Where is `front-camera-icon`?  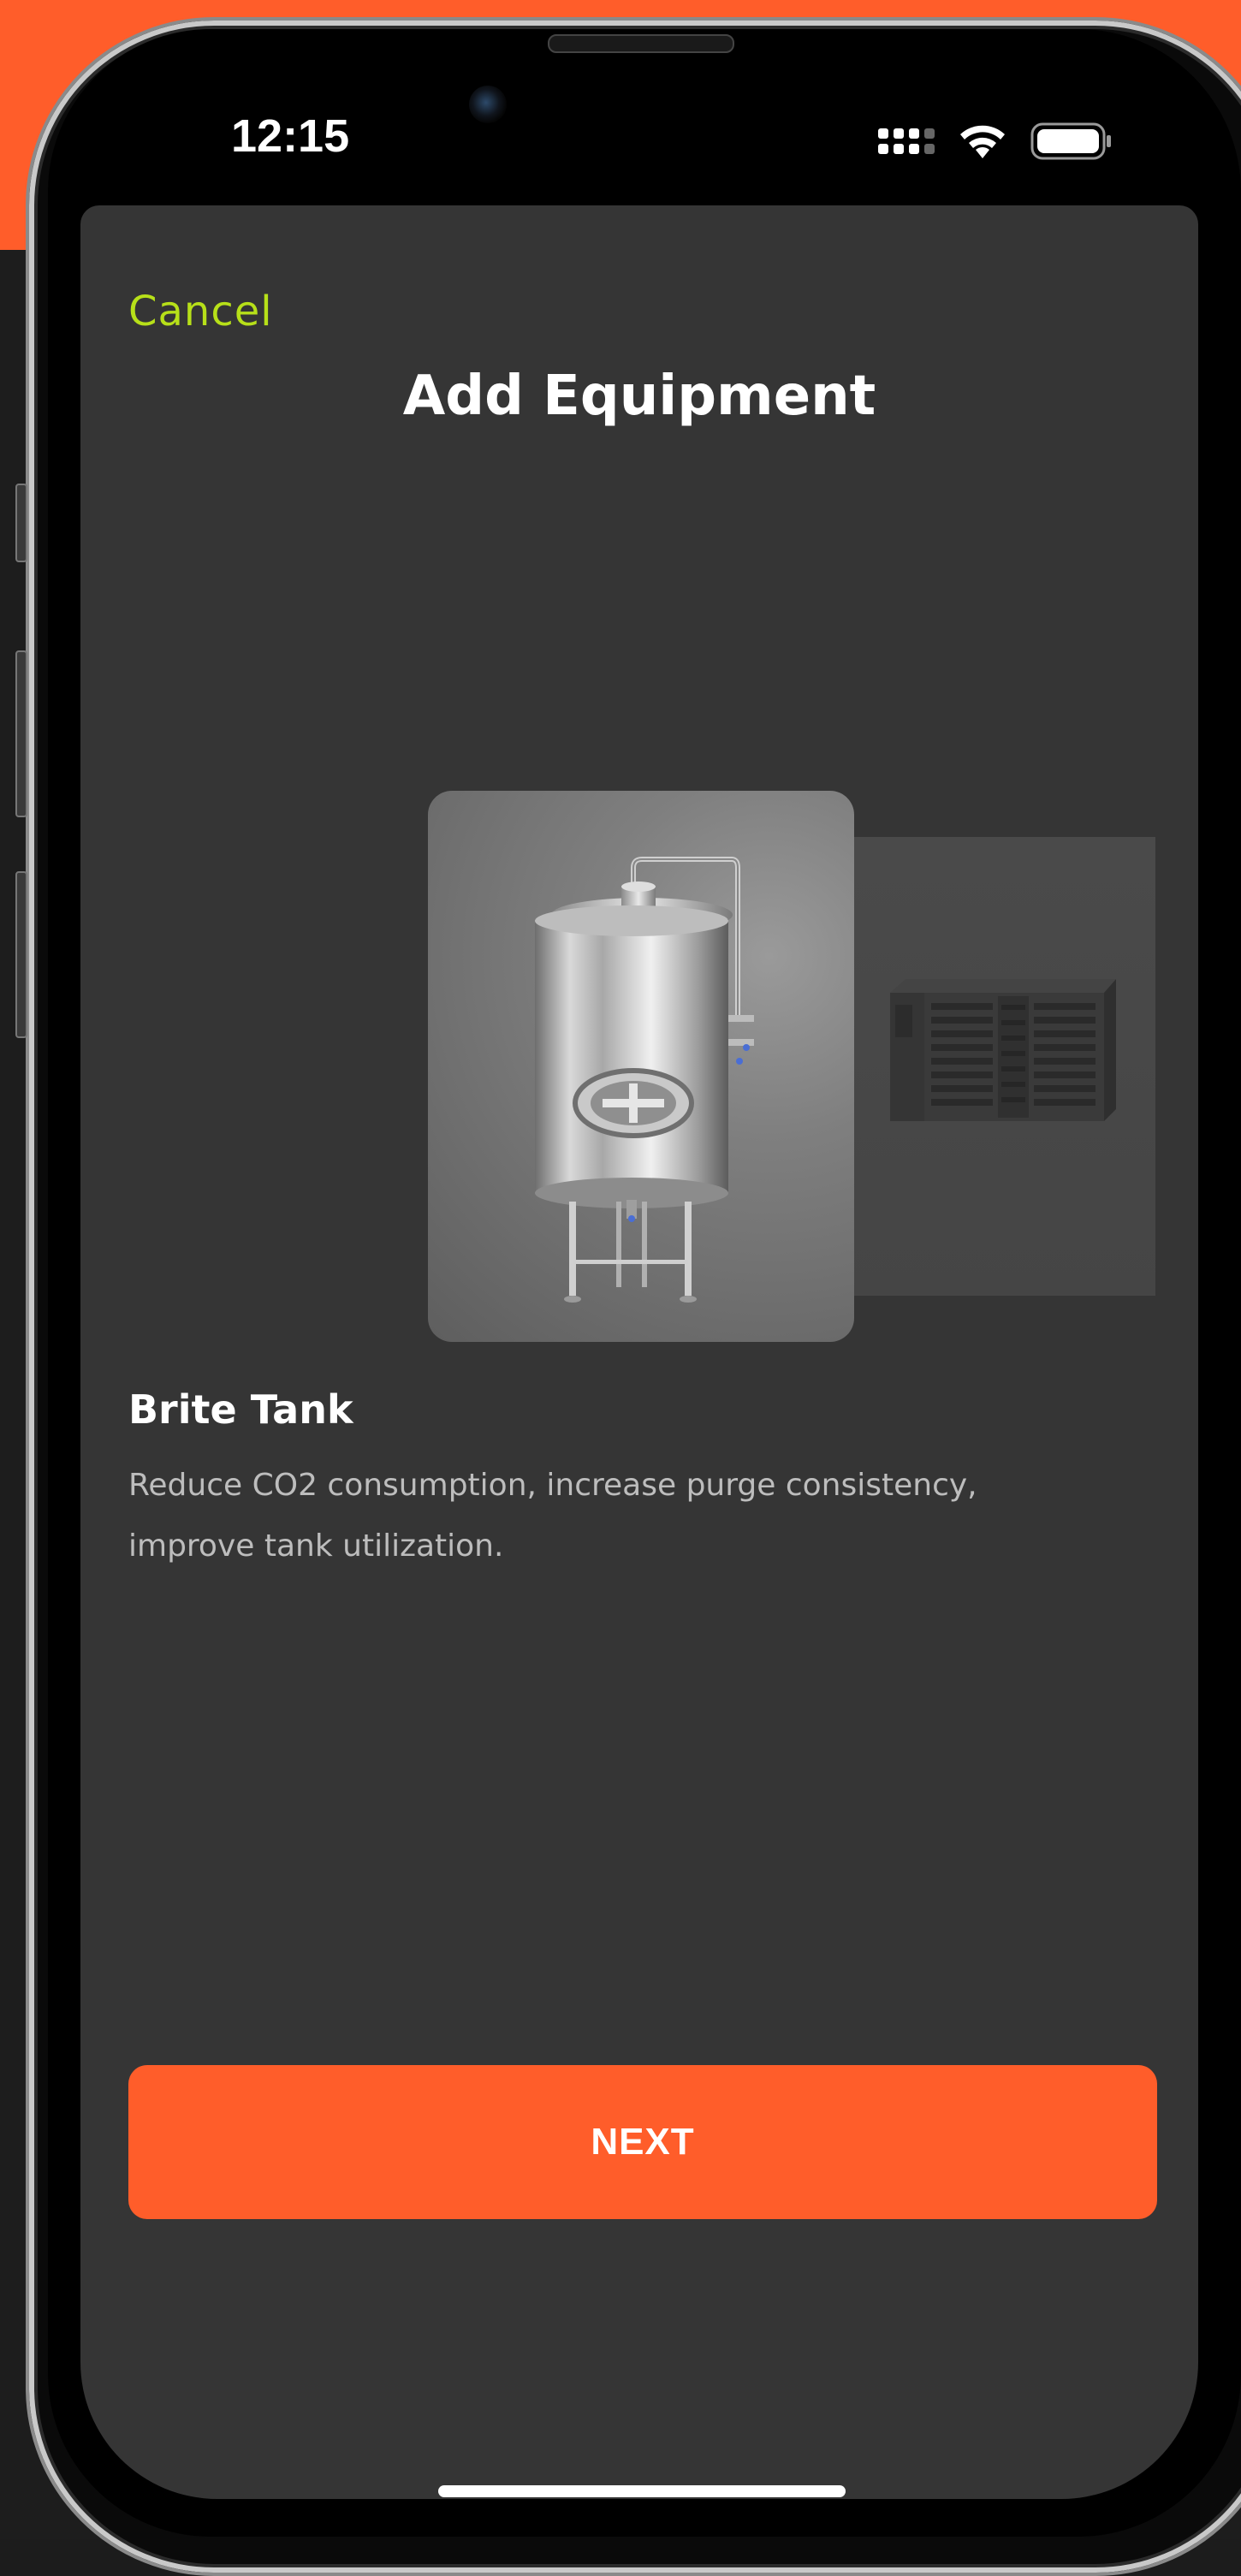 front-camera-icon is located at coordinates (488, 104).